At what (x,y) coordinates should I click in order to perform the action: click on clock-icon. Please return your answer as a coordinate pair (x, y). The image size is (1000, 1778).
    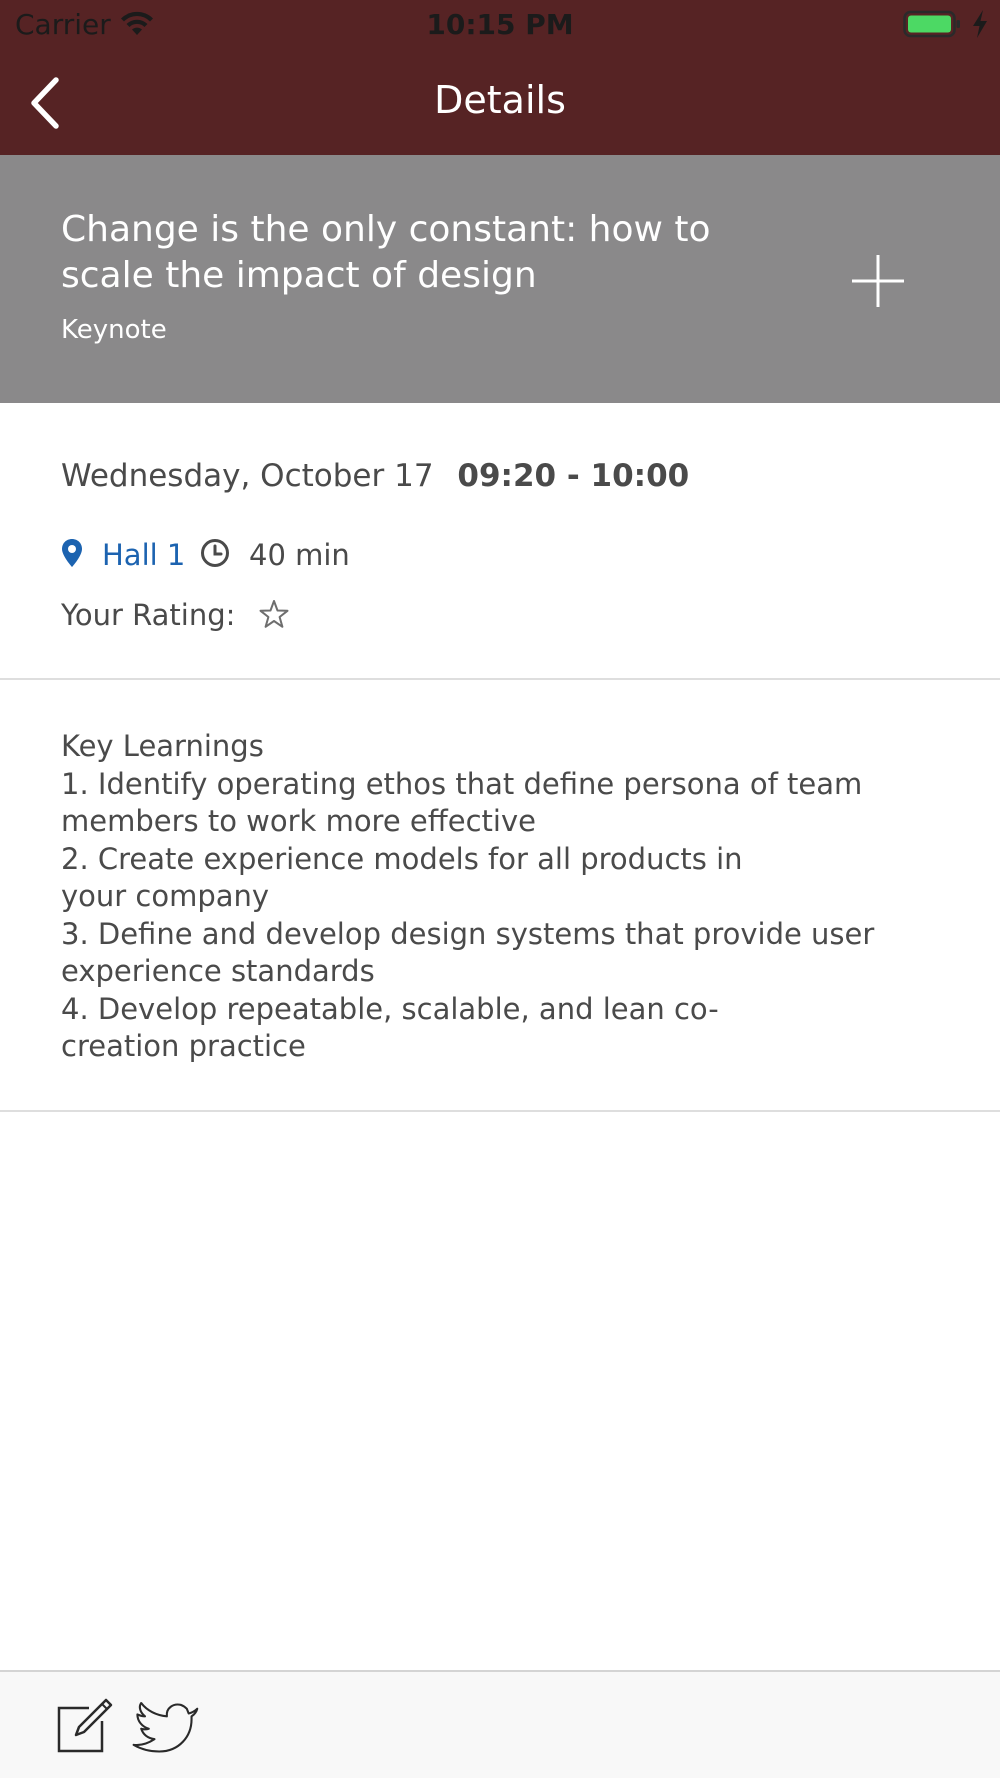
    Looking at the image, I should click on (215, 553).